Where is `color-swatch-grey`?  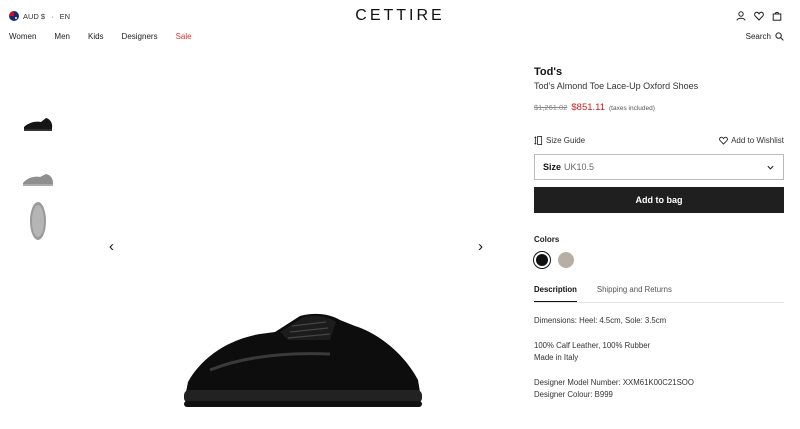 color-swatch-grey is located at coordinates (566, 260).